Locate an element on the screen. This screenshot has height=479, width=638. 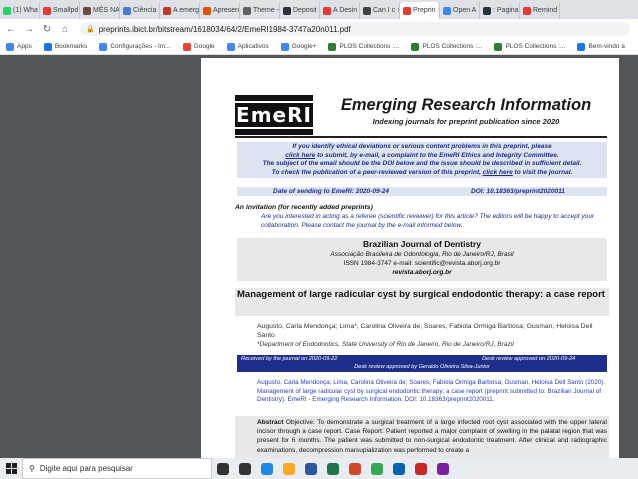
browser-tab: Remind✕ is located at coordinates (540, 10).